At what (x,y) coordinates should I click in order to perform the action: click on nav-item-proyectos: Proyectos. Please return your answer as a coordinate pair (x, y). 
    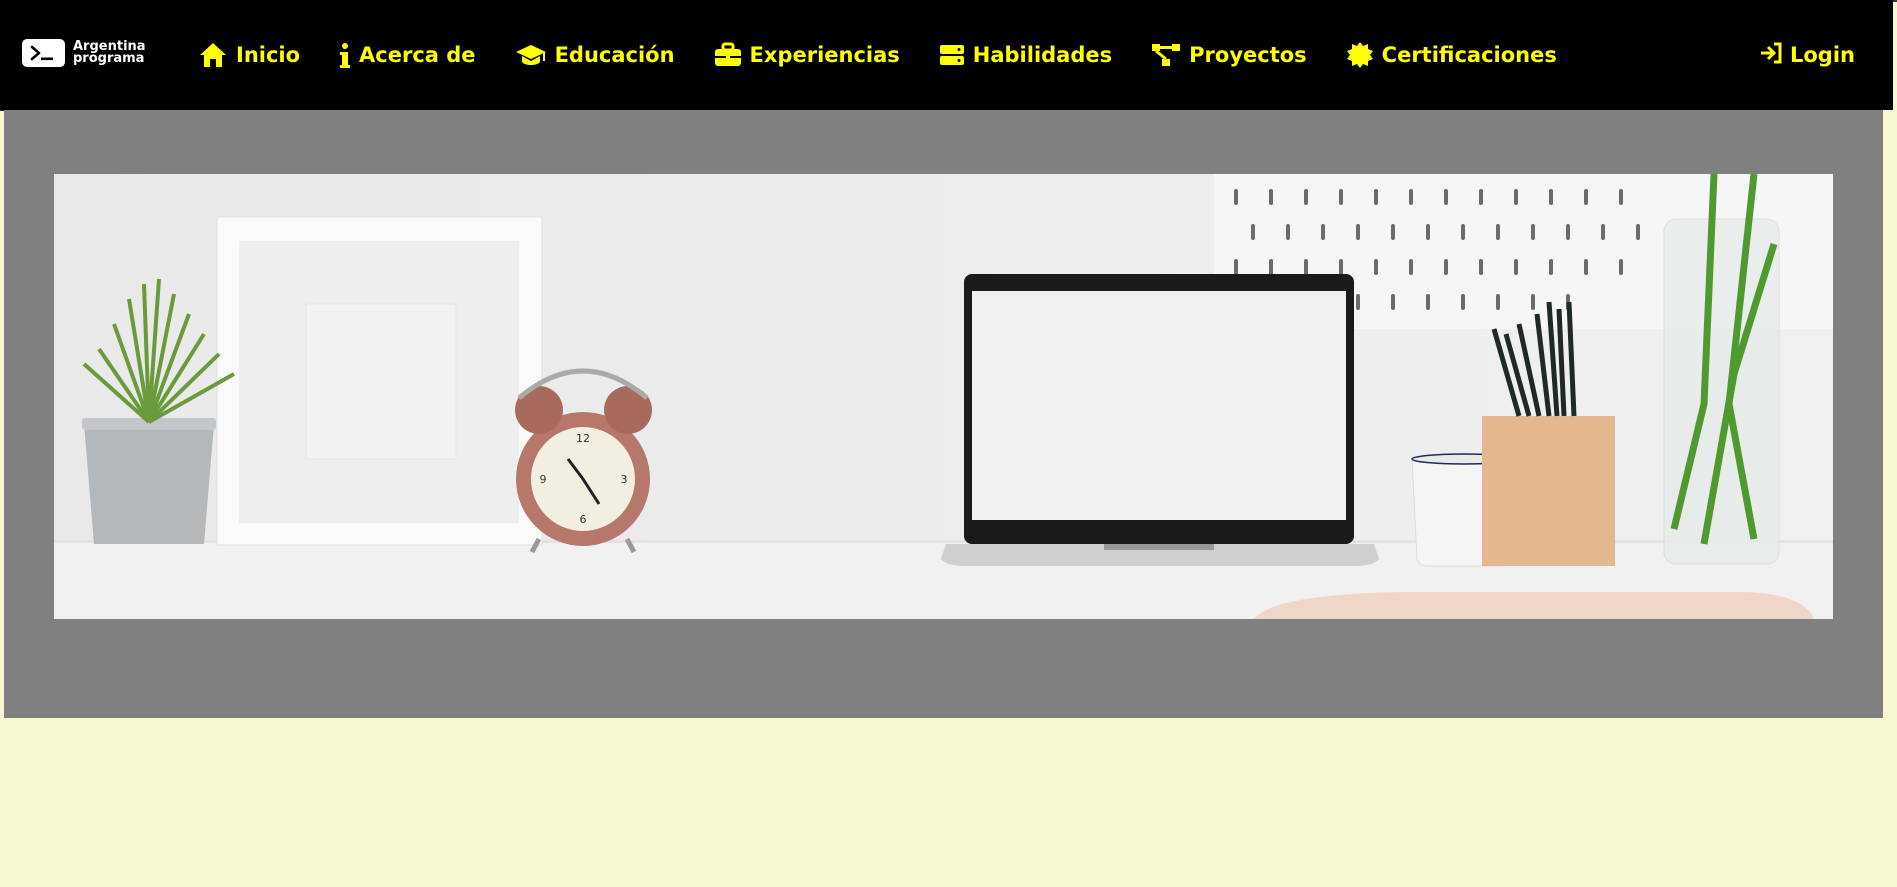
    Looking at the image, I should click on (1229, 55).